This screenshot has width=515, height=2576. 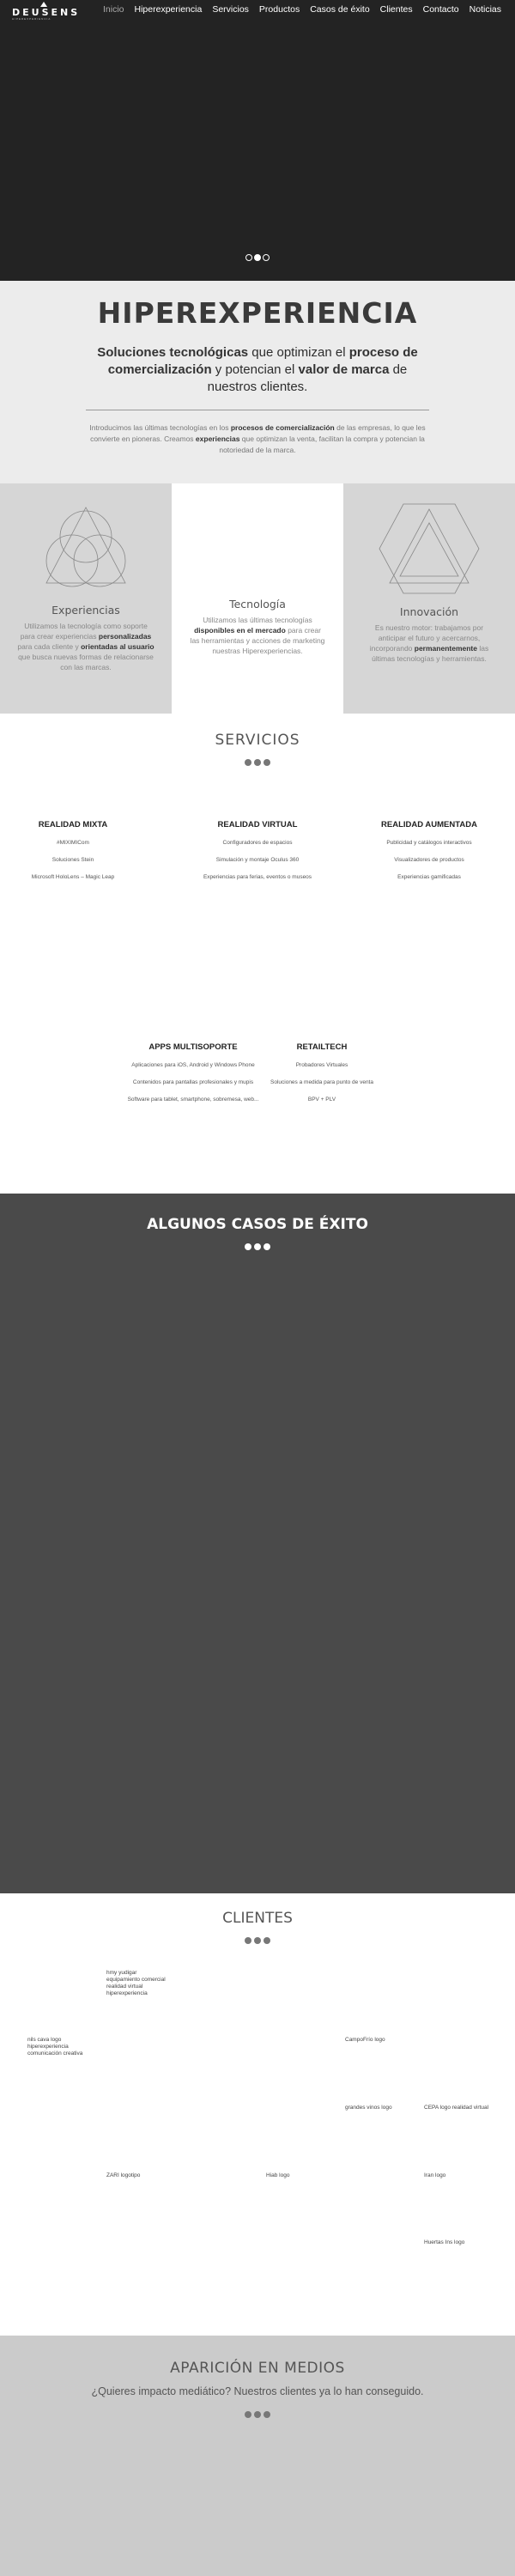 What do you see at coordinates (257, 824) in the screenshot?
I see `service-title: REALIDAD VIRTUAL` at bounding box center [257, 824].